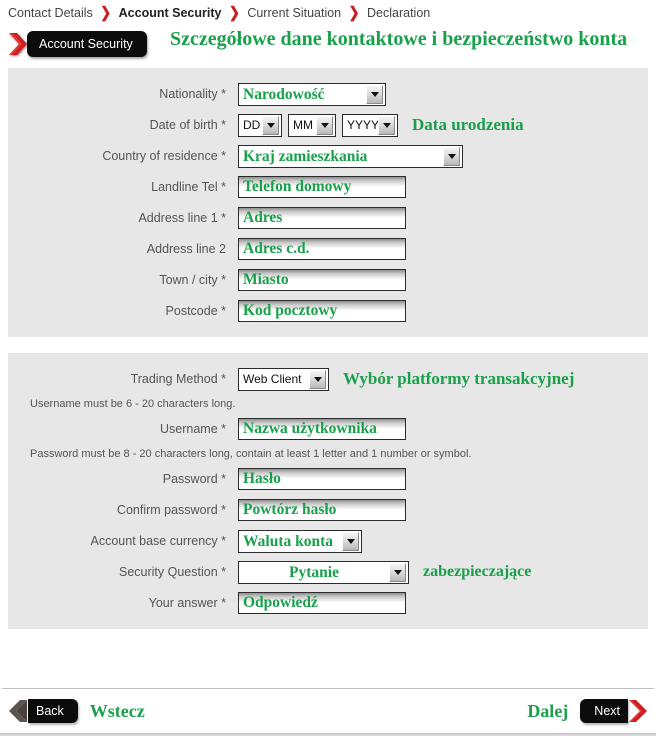  I want to click on breadcrumb-item-contact-details: Contact Details, so click(50, 13).